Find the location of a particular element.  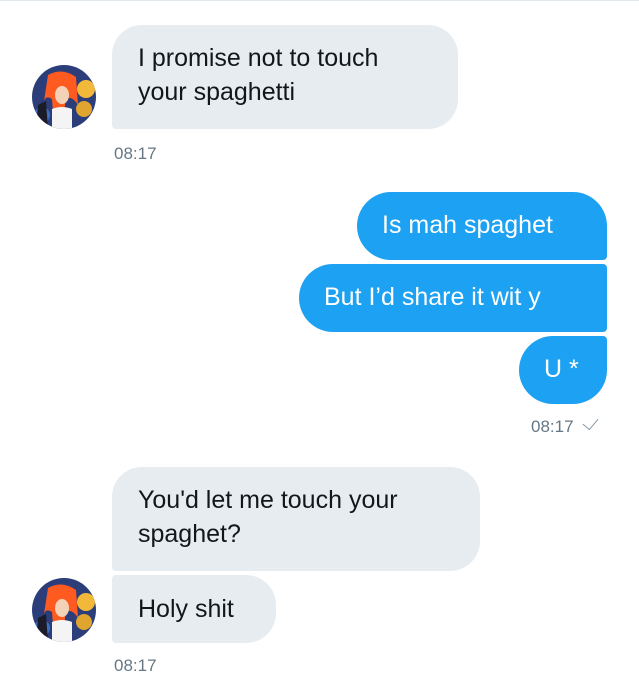

sent-timestamp-row: 08:17 is located at coordinates (564, 425).